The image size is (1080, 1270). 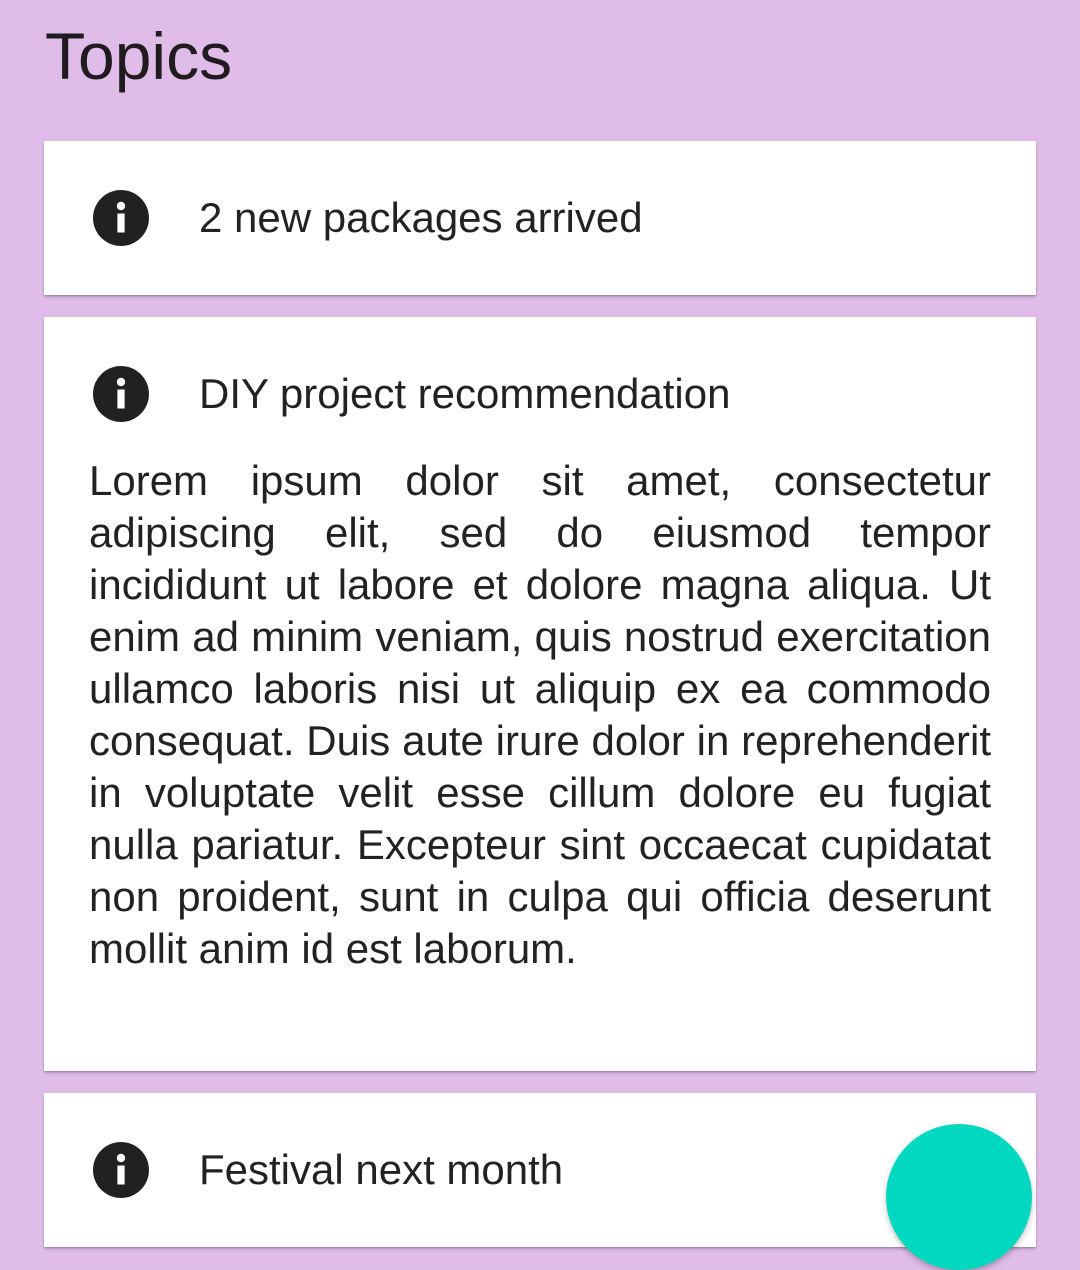 I want to click on topic-card: 2 new packages arrived, so click(x=540, y=218).